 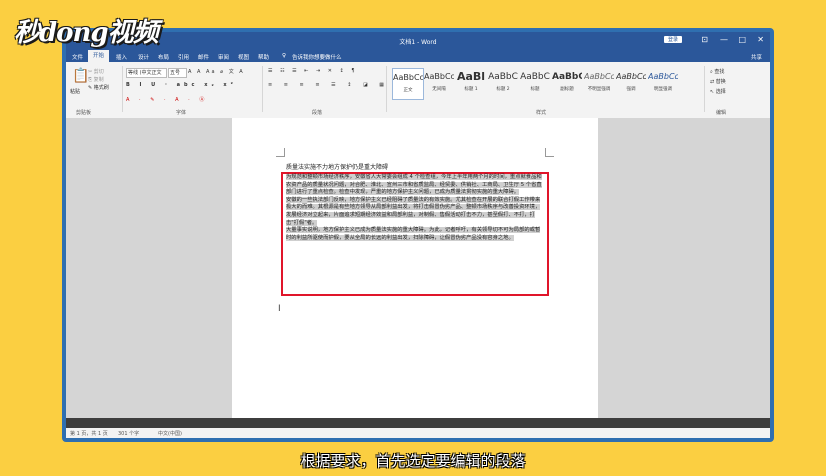 What do you see at coordinates (77, 57) in the screenshot?
I see `tab-file: 文件` at bounding box center [77, 57].